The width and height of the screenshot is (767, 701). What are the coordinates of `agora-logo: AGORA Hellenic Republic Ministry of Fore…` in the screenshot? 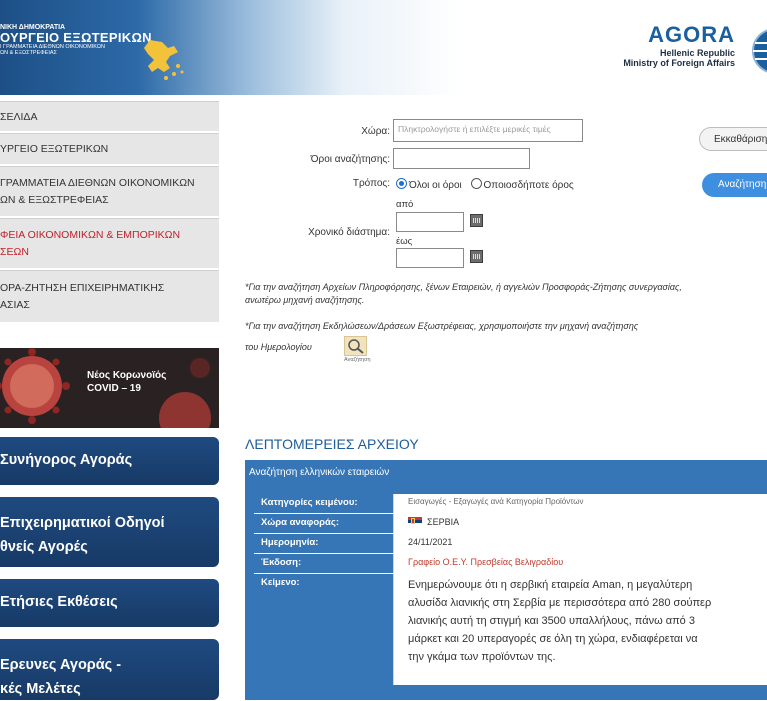 It's located at (679, 45).